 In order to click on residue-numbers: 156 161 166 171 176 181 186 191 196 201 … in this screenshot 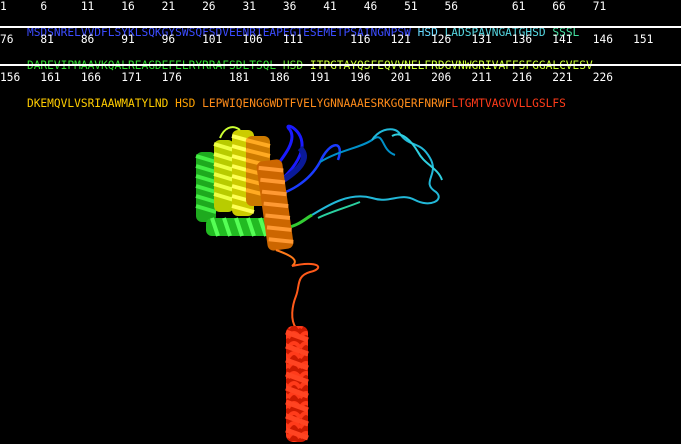, I will do `click(306, 77)`.